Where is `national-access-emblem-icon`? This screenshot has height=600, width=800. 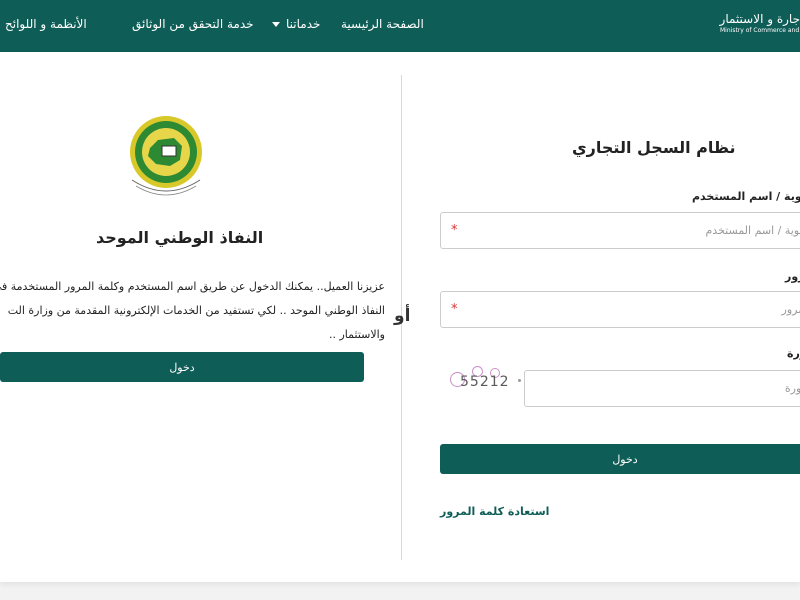
national-access-emblem-icon is located at coordinates (166, 156).